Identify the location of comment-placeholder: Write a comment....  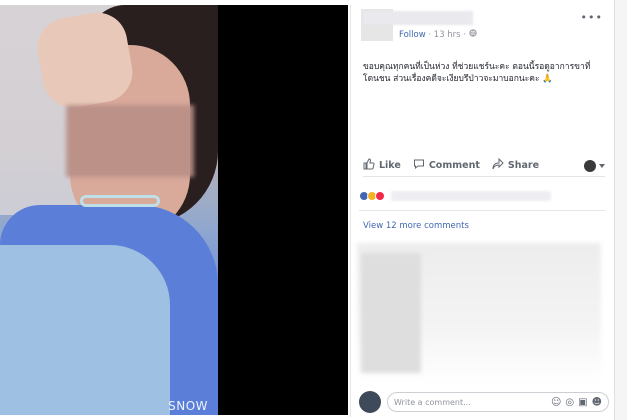
(432, 402).